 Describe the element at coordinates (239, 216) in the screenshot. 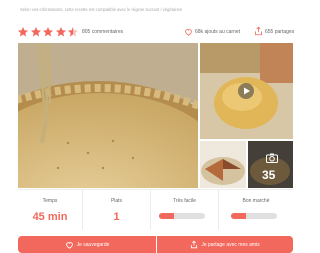

I see `cost-meter-fill` at that location.